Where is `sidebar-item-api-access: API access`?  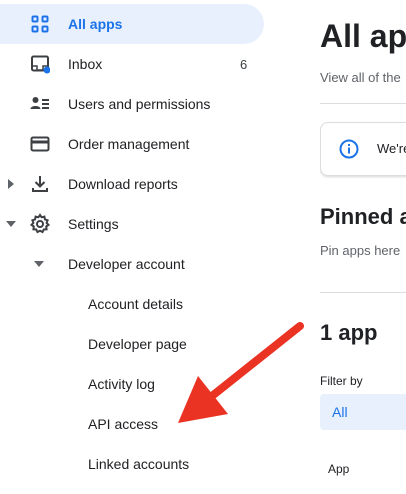 sidebar-item-api-access: API access is located at coordinates (132, 424).